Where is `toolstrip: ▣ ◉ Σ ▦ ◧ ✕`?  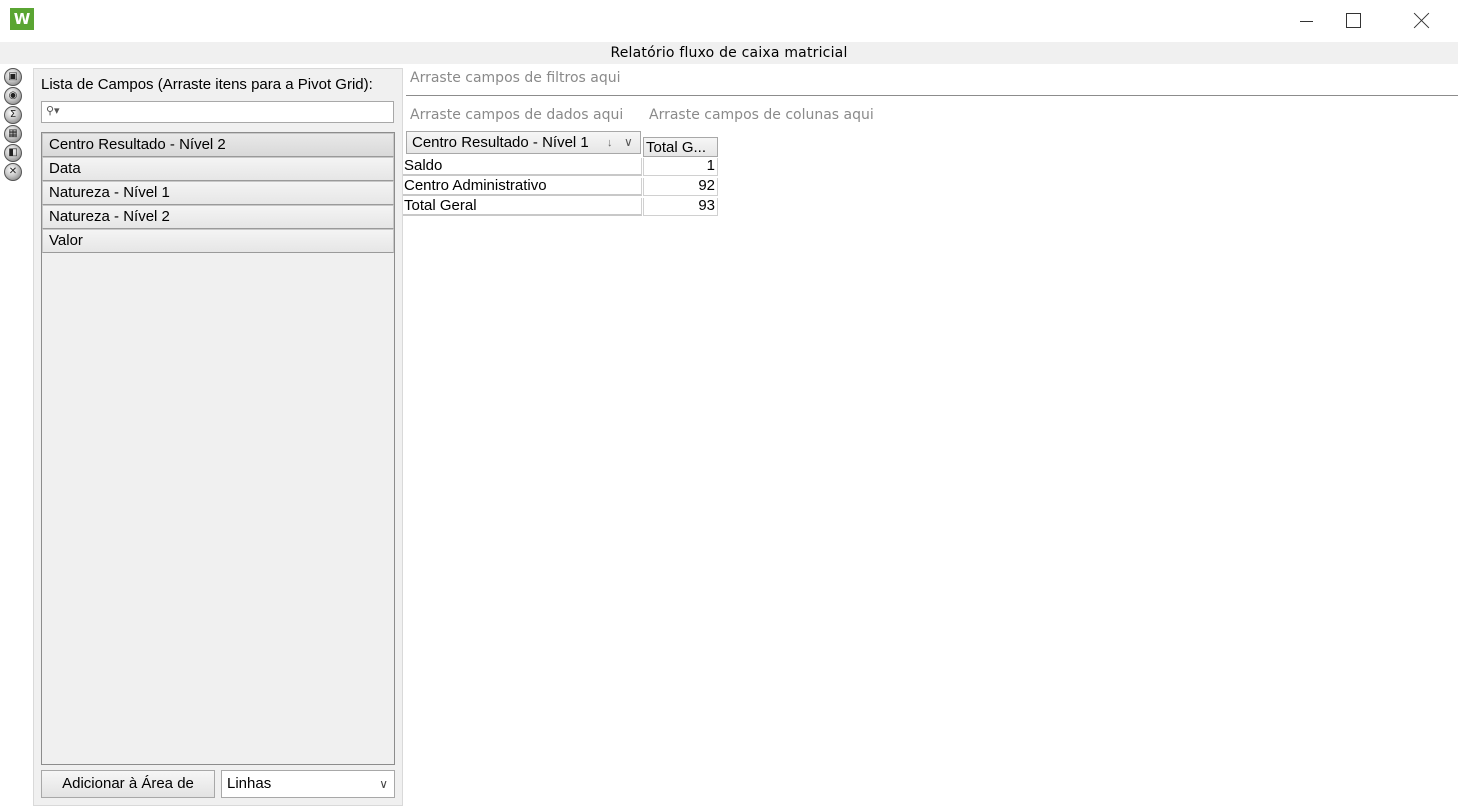 toolstrip: ▣ ◉ Σ ▦ ◧ ✕ is located at coordinates (15, 125).